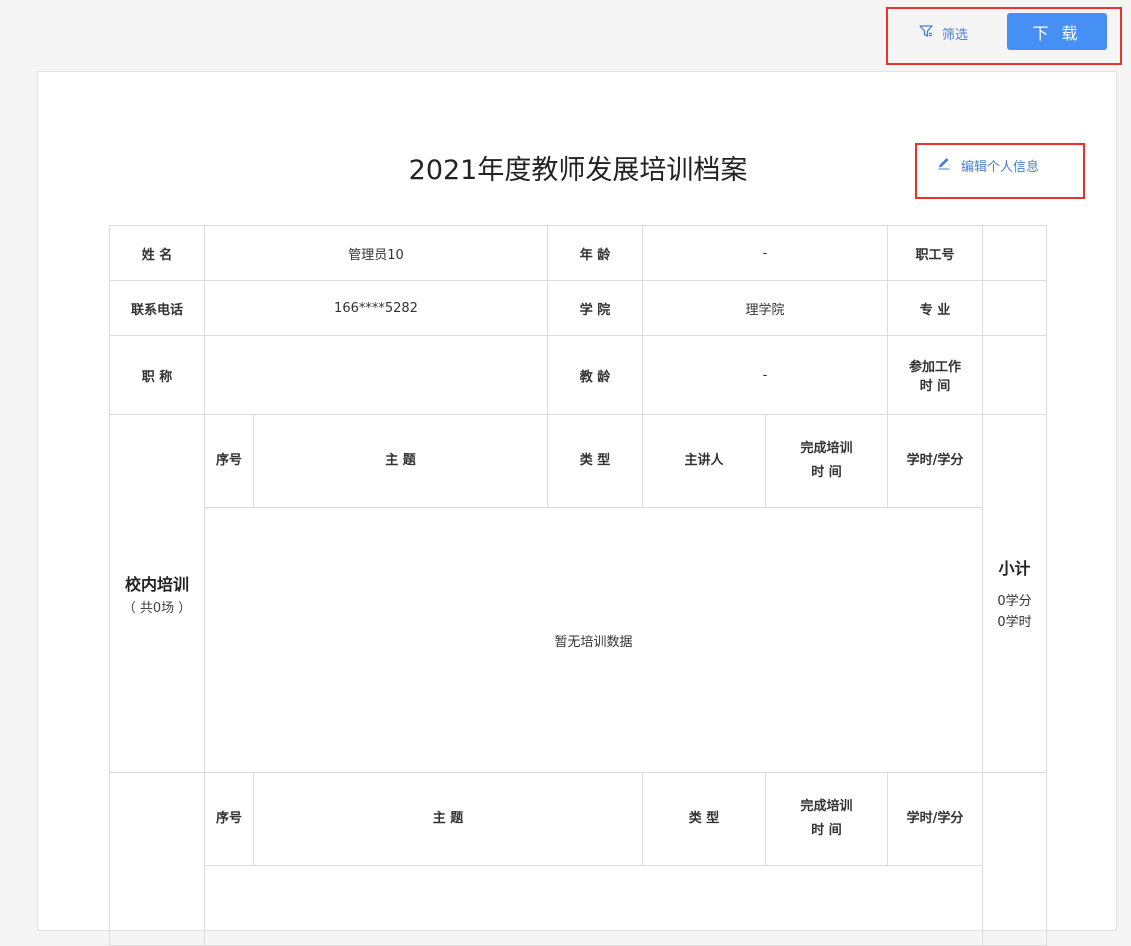 The width and height of the screenshot is (1131, 946). What do you see at coordinates (595, 253) in the screenshot?
I see `age-label: 年 龄` at bounding box center [595, 253].